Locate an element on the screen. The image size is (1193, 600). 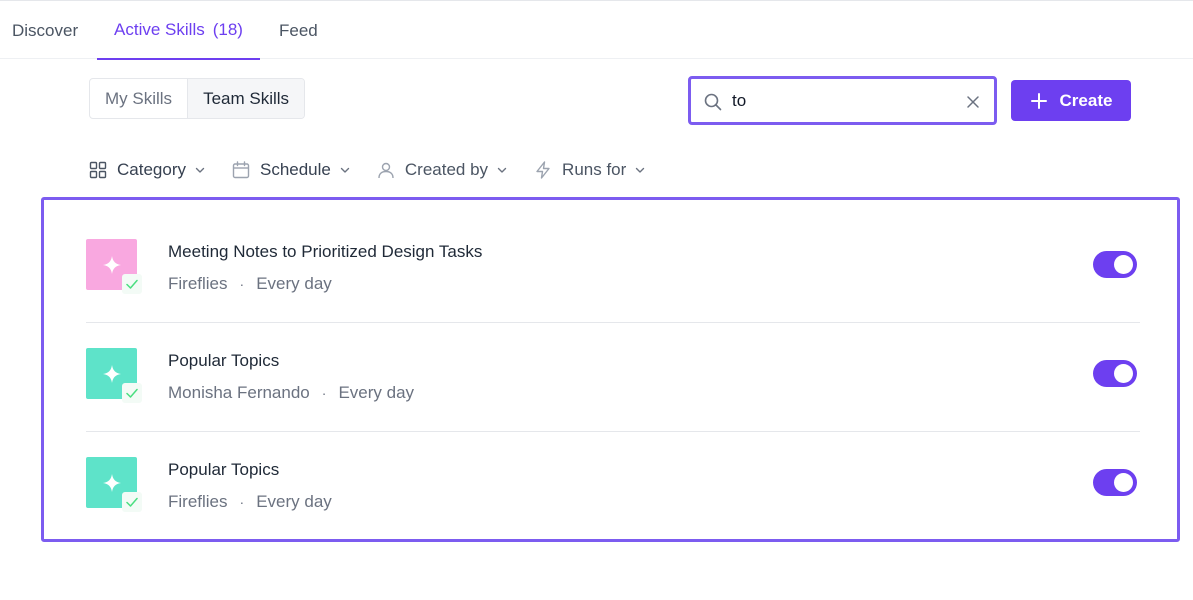
schedule-filter: Schedule is located at coordinates (291, 170).